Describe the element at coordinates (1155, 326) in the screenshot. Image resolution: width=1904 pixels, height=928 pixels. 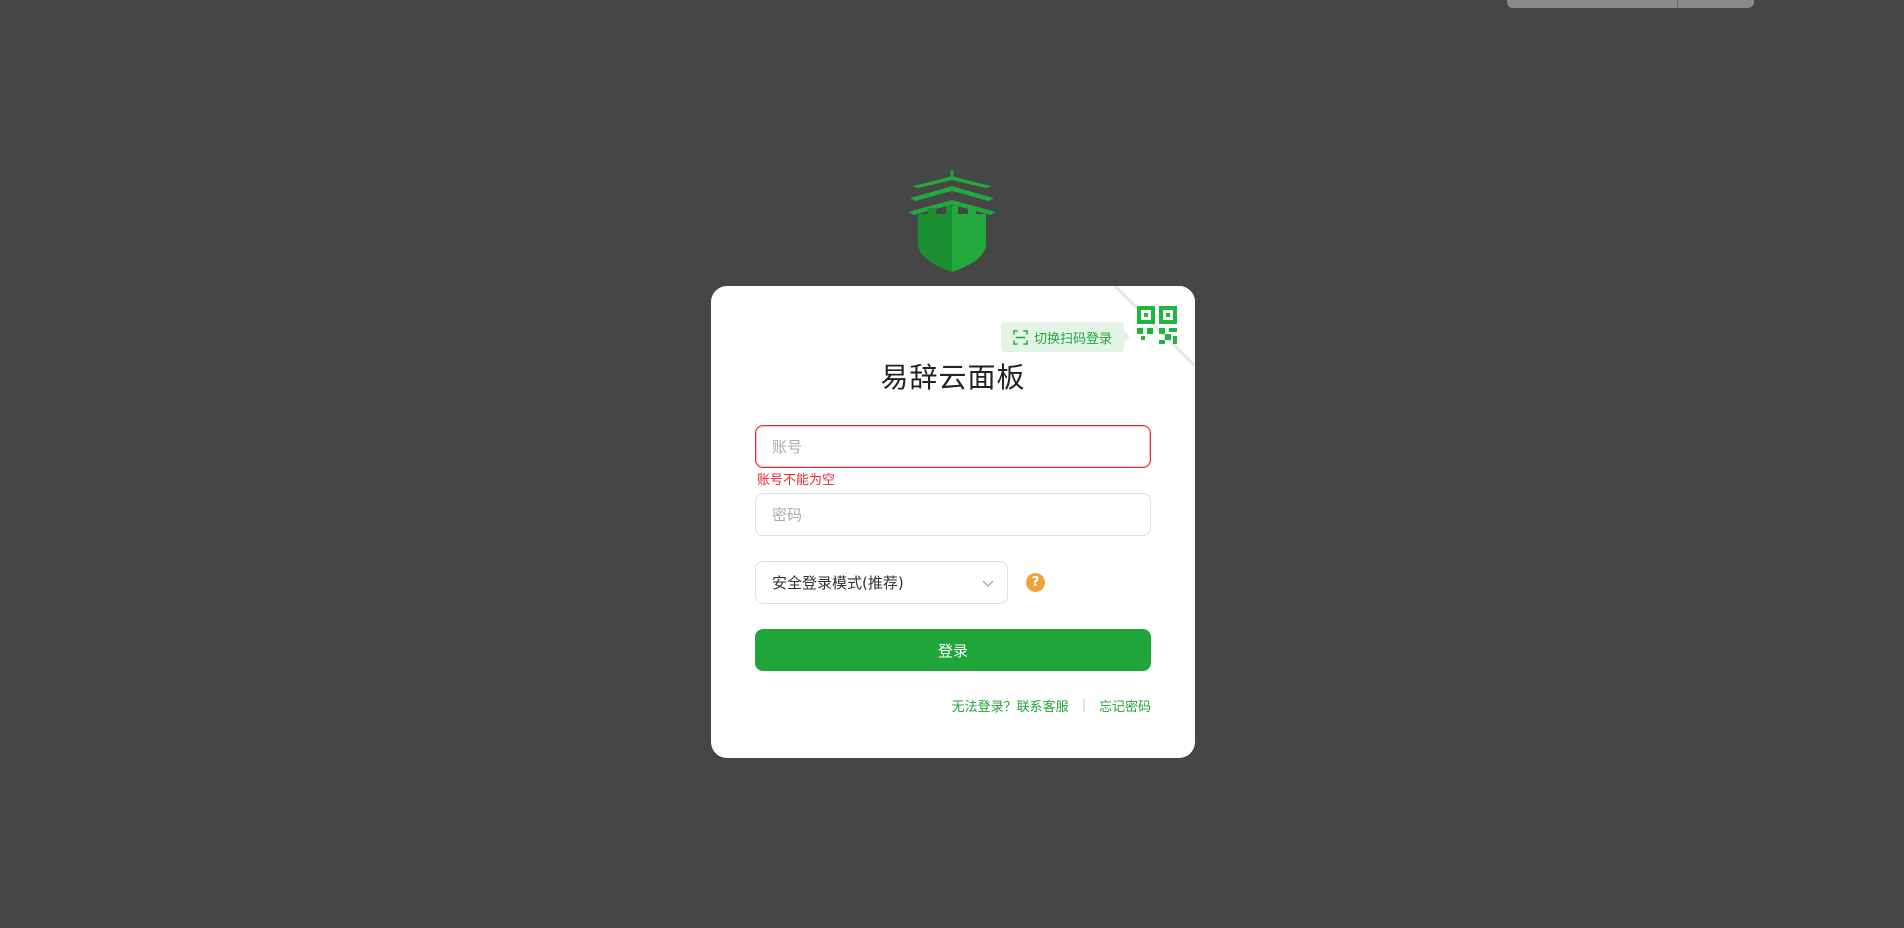
I see `qr-code-icon` at that location.